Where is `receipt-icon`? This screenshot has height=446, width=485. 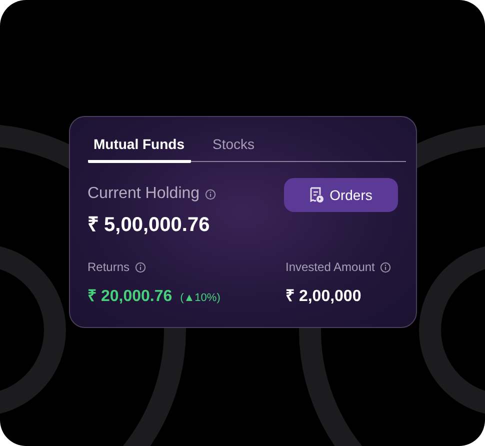
receipt-icon is located at coordinates (316, 195).